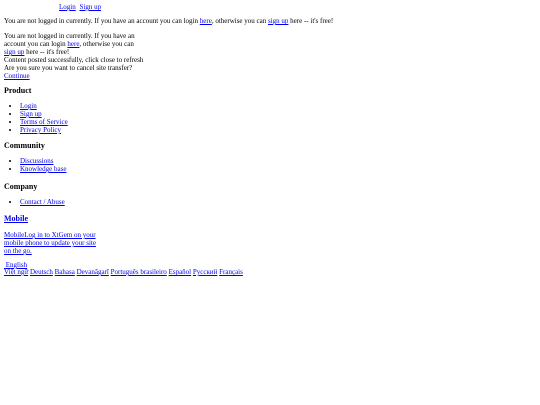 The image size is (540, 405). Describe the element at coordinates (205, 272) in the screenshot. I see `lang-russian: Русский` at that location.